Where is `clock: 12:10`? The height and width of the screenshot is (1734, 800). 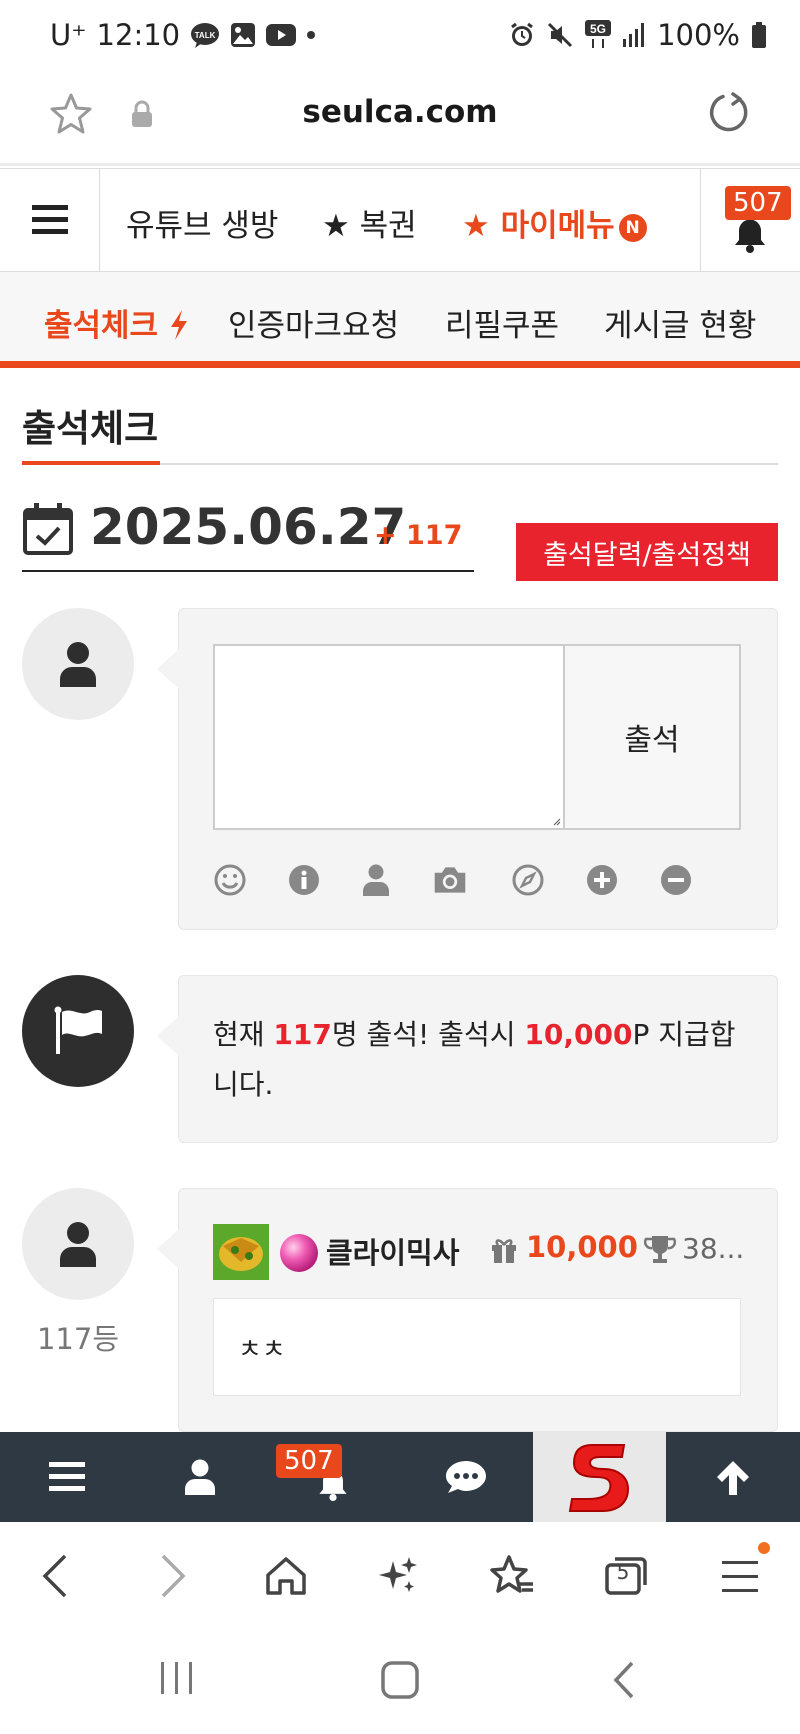 clock: 12:10 is located at coordinates (138, 35).